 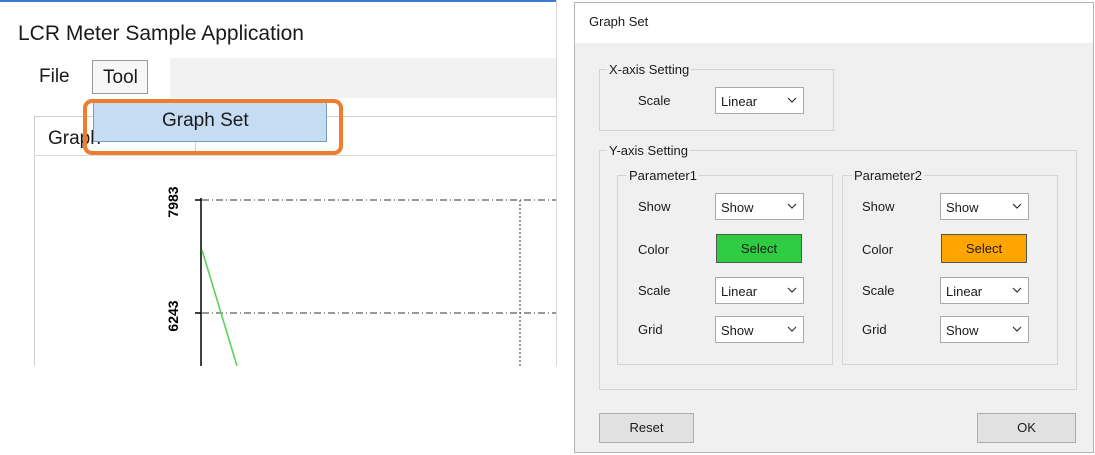 What do you see at coordinates (962, 207) in the screenshot?
I see `p2-show-value: Show` at bounding box center [962, 207].